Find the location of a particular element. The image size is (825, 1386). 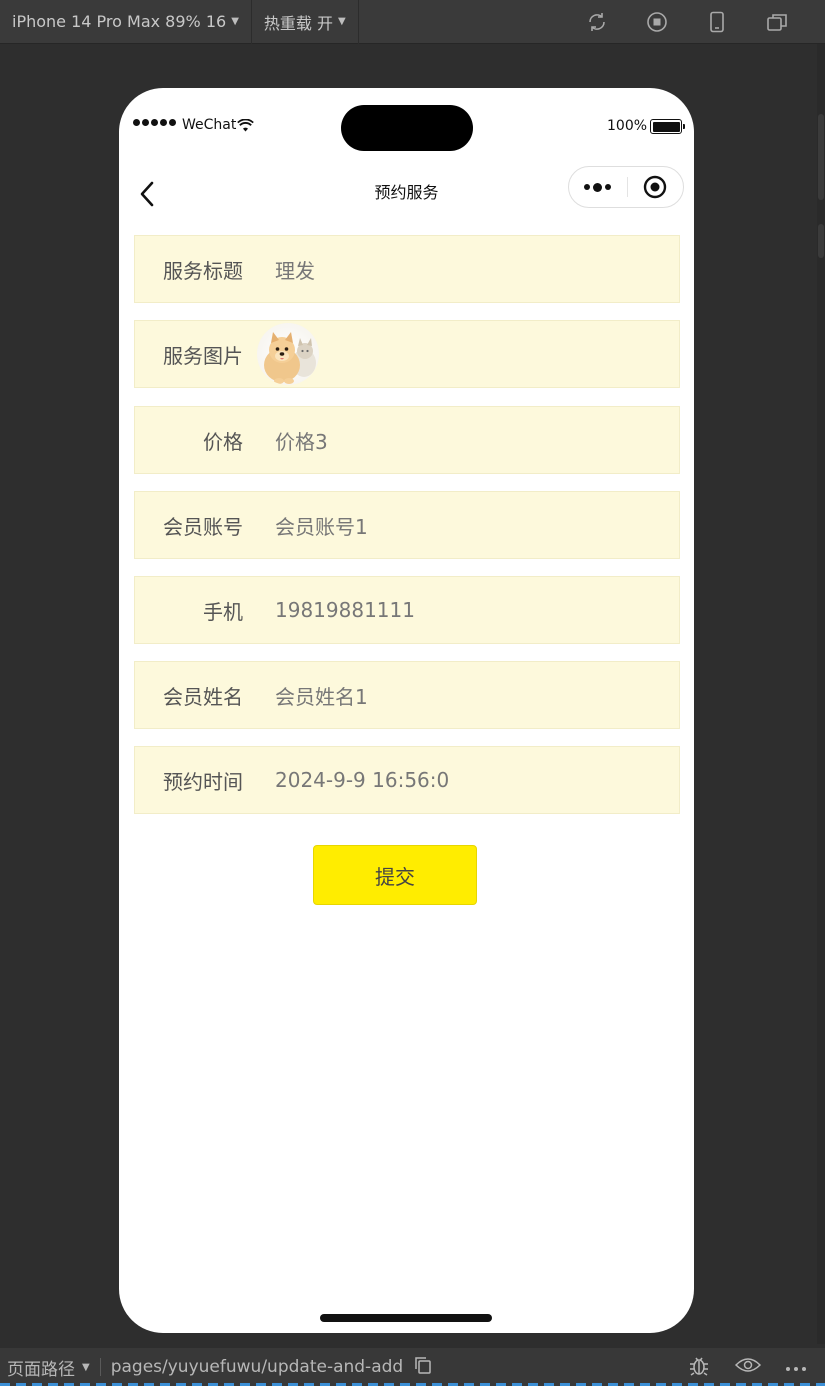

phone-icon is located at coordinates (717, 22).